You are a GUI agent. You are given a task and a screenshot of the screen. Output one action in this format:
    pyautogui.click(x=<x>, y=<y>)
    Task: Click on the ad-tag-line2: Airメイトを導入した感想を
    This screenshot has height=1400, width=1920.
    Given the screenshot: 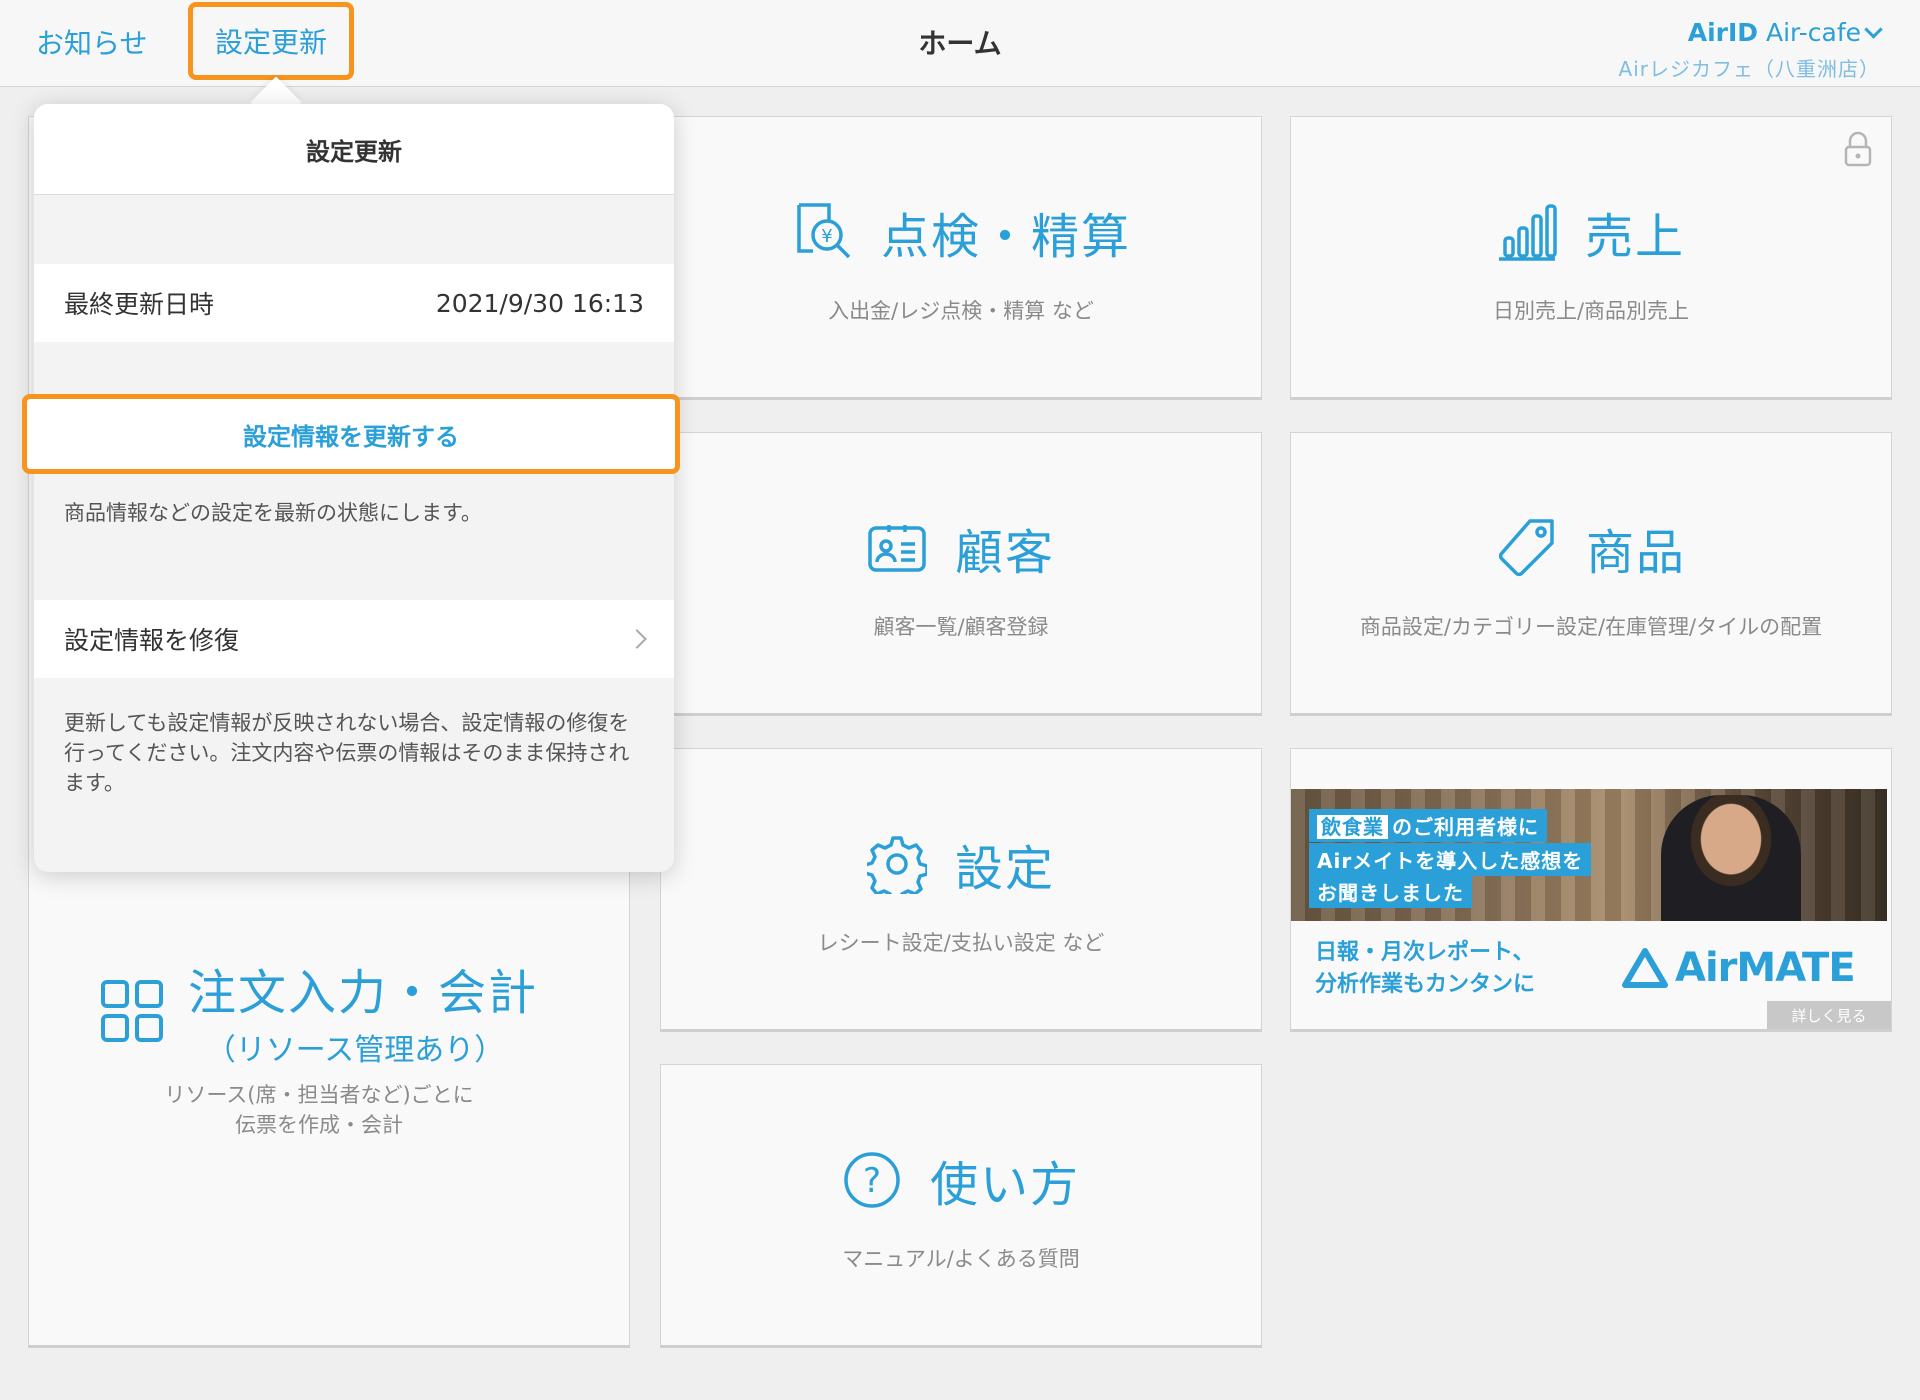 What is the action you would take?
    pyautogui.click(x=1450, y=859)
    